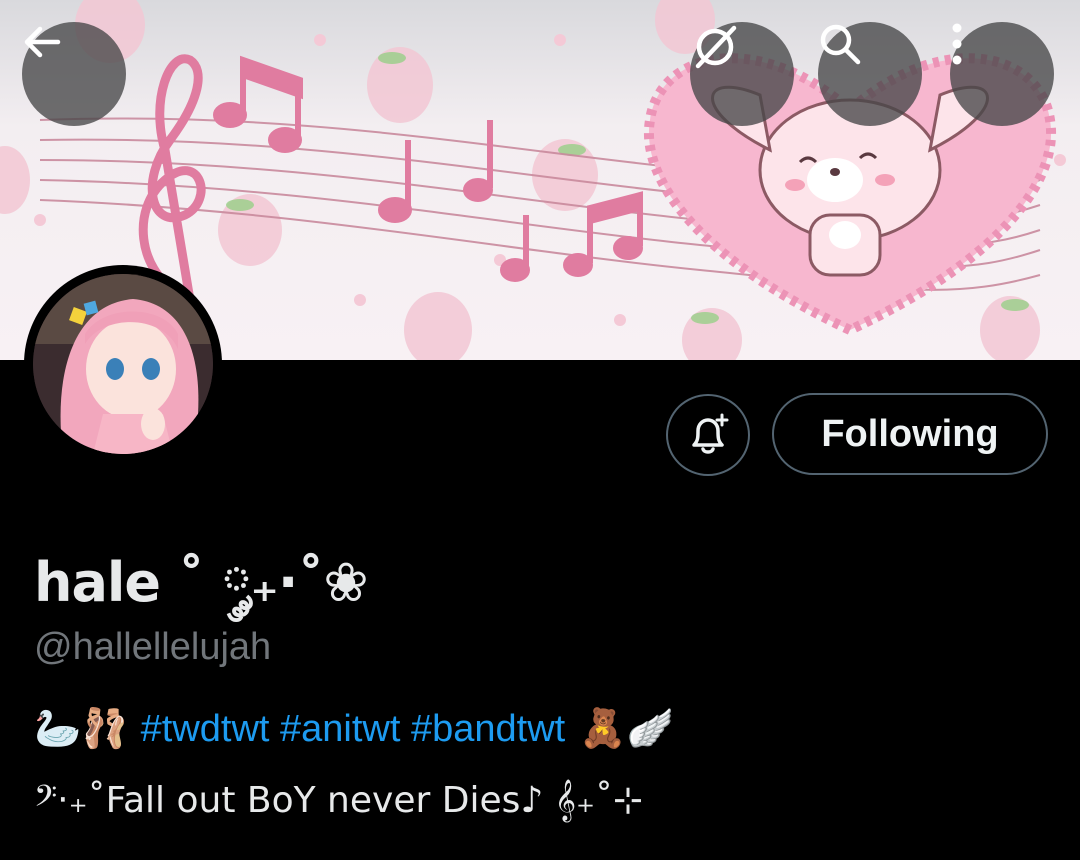  I want to click on bell-plus-icon, so click(710, 433).